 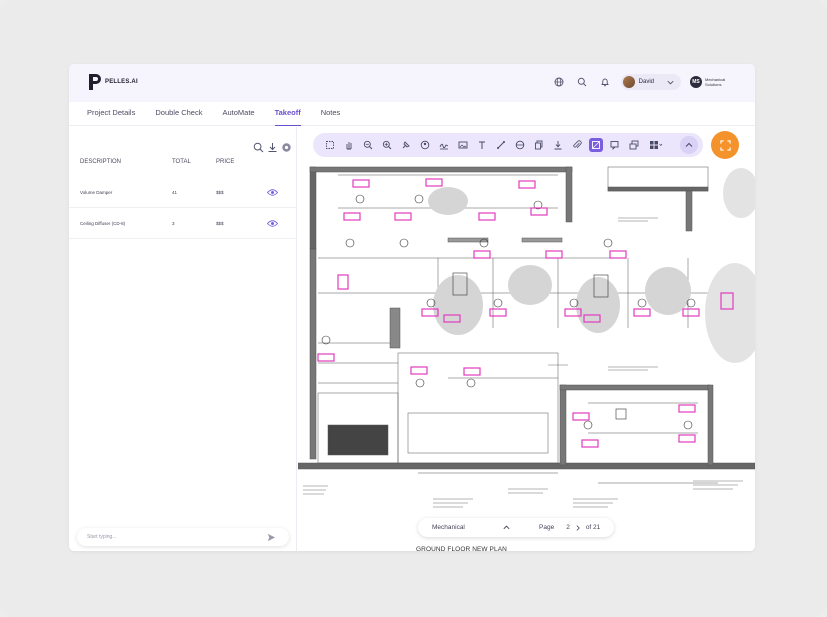 What do you see at coordinates (444, 145) in the screenshot?
I see `signature-icon` at bounding box center [444, 145].